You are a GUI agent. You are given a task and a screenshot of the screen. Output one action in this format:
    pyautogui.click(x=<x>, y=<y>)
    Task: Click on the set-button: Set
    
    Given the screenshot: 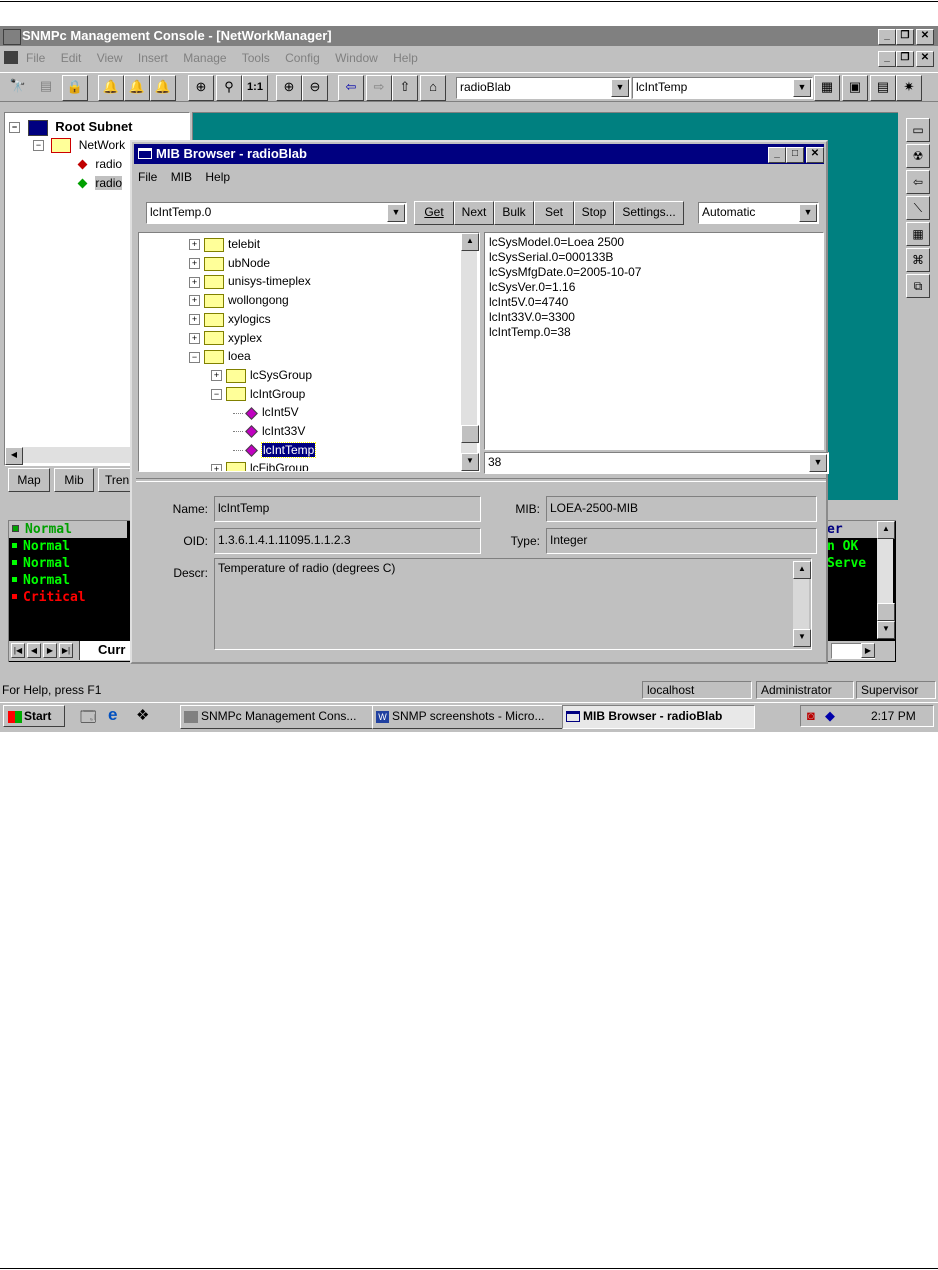 What is the action you would take?
    pyautogui.click(x=554, y=213)
    